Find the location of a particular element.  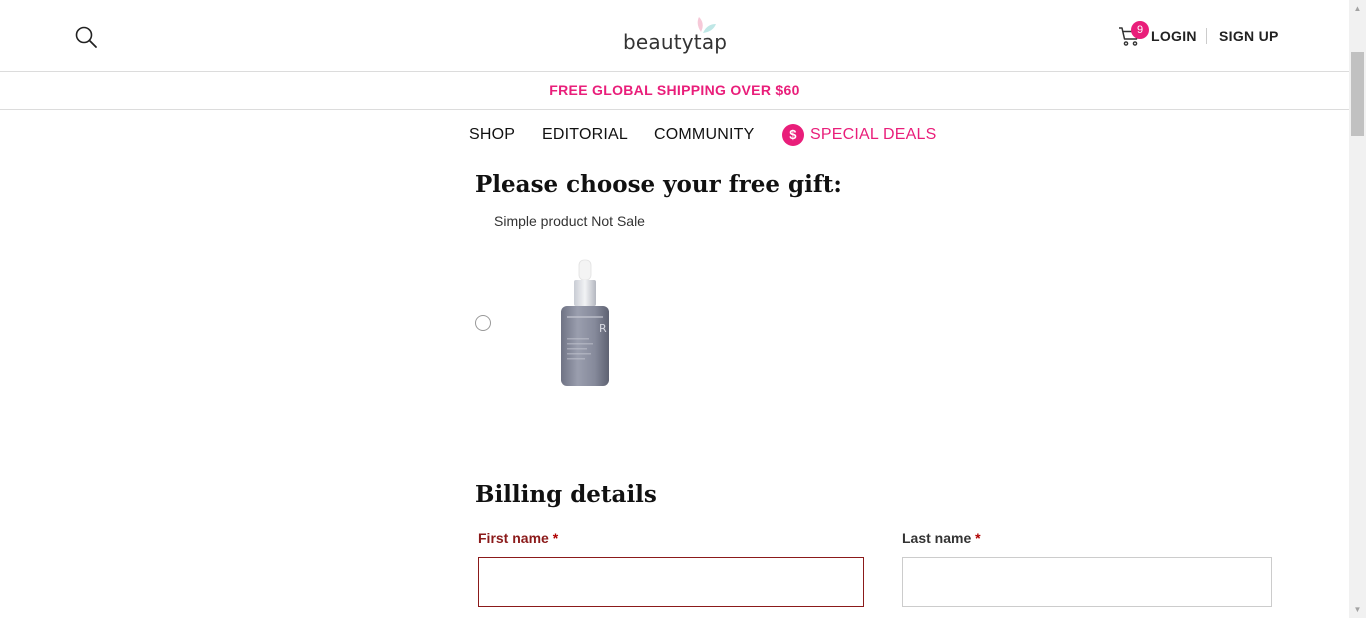

signup-link: SIGN UP is located at coordinates (1249, 36).